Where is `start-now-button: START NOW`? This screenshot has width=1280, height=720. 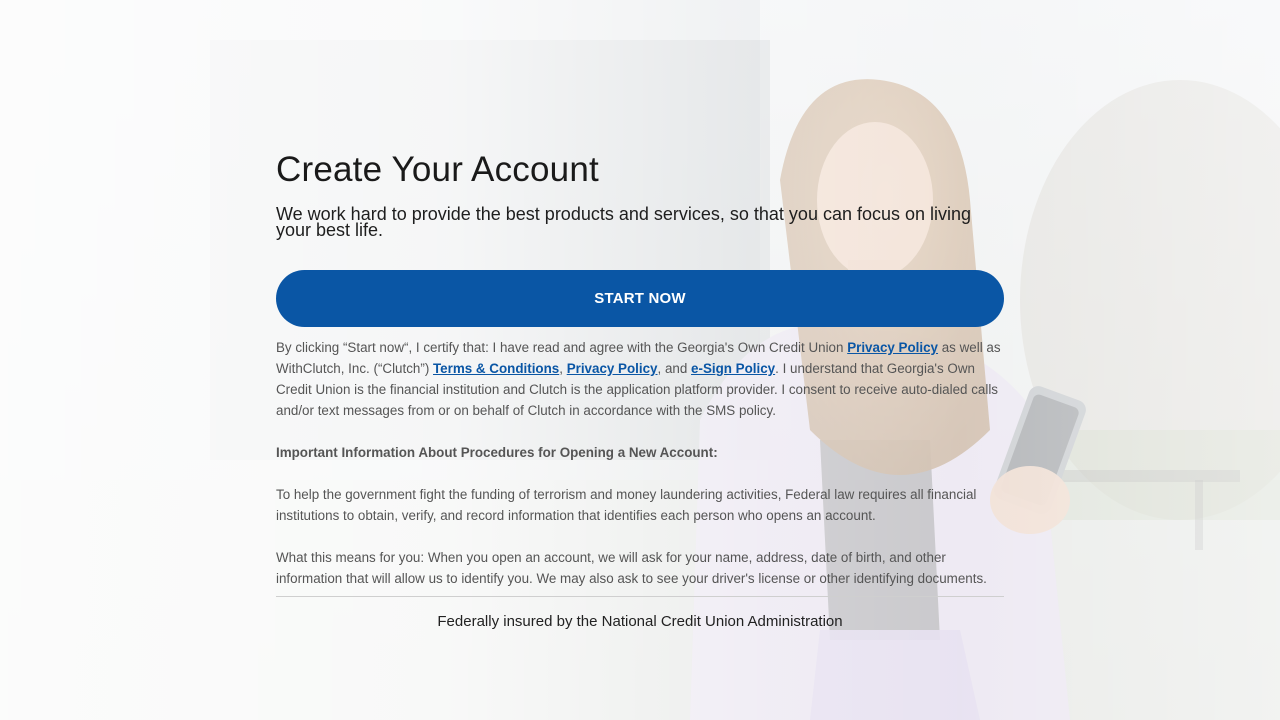 start-now-button: START NOW is located at coordinates (640, 298).